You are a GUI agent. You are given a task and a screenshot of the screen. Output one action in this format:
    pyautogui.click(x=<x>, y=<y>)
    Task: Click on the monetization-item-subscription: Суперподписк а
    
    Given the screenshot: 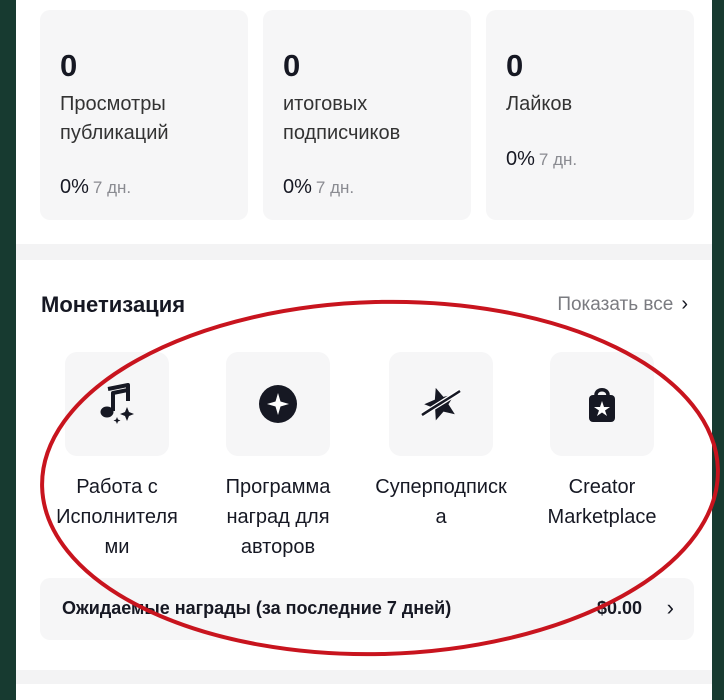 What is the action you would take?
    pyautogui.click(x=441, y=442)
    